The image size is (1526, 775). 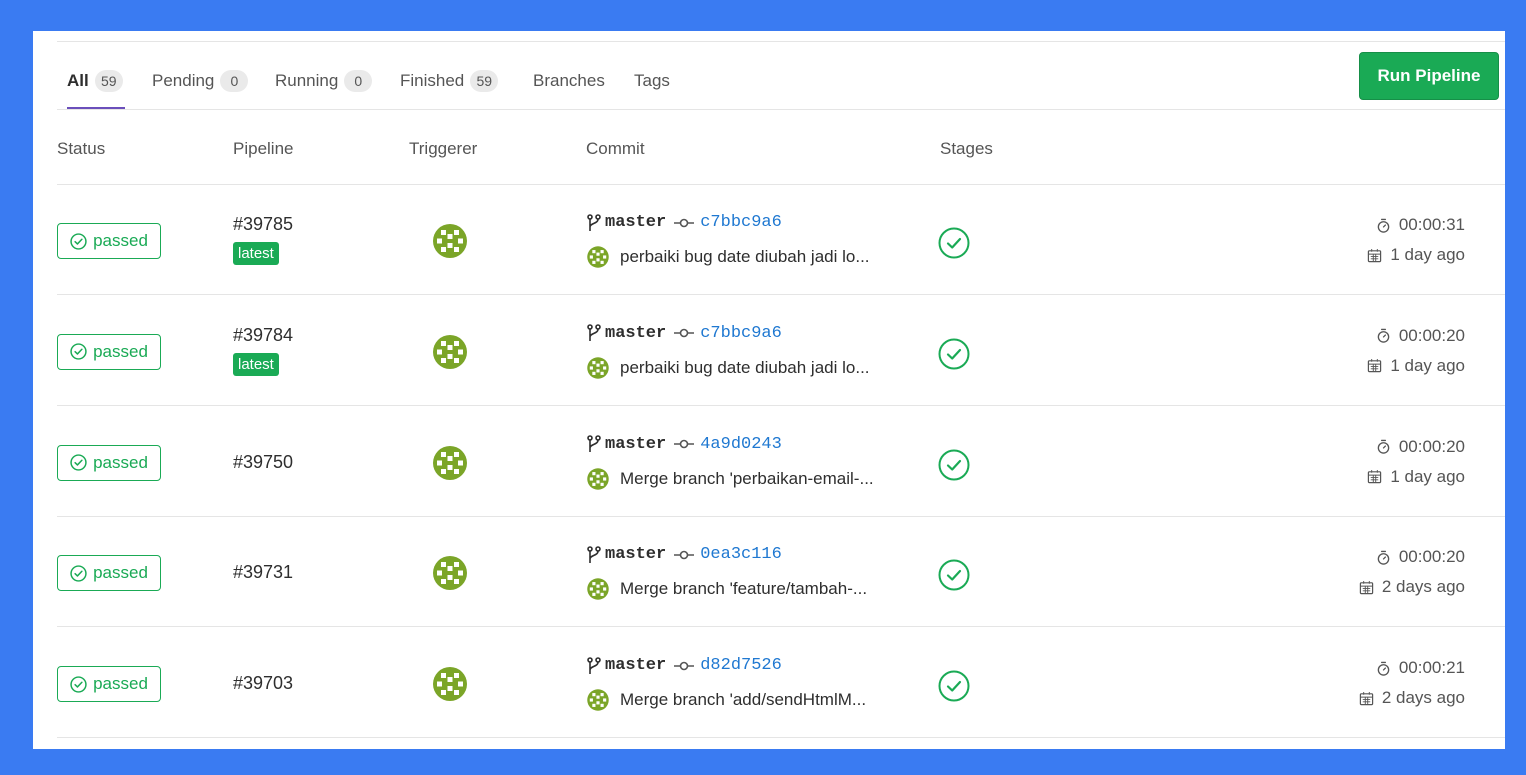 I want to click on pipeline-id-link: #39750, so click(x=263, y=462).